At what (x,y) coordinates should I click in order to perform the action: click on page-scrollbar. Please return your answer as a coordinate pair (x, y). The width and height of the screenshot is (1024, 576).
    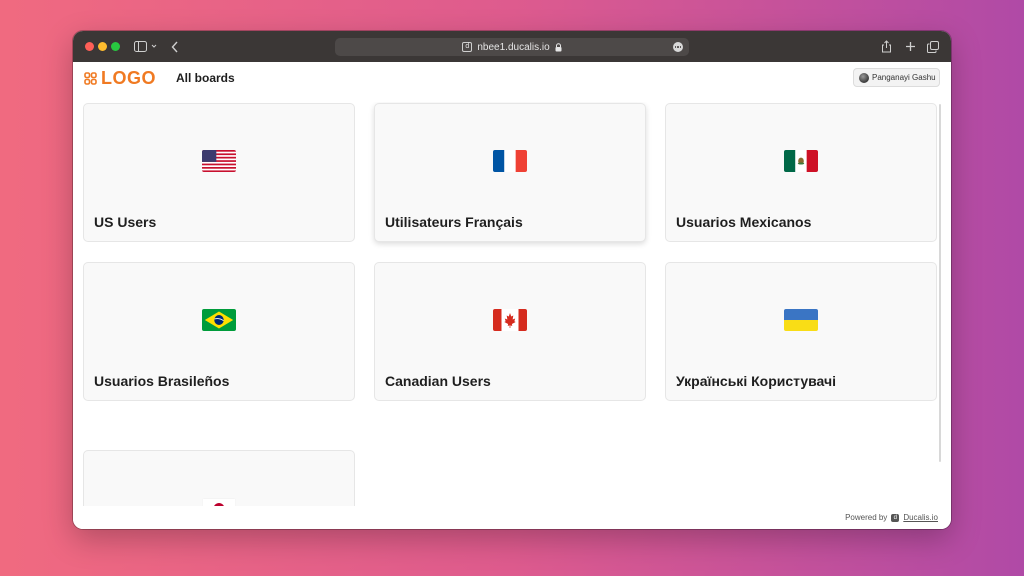
    Looking at the image, I should click on (940, 283).